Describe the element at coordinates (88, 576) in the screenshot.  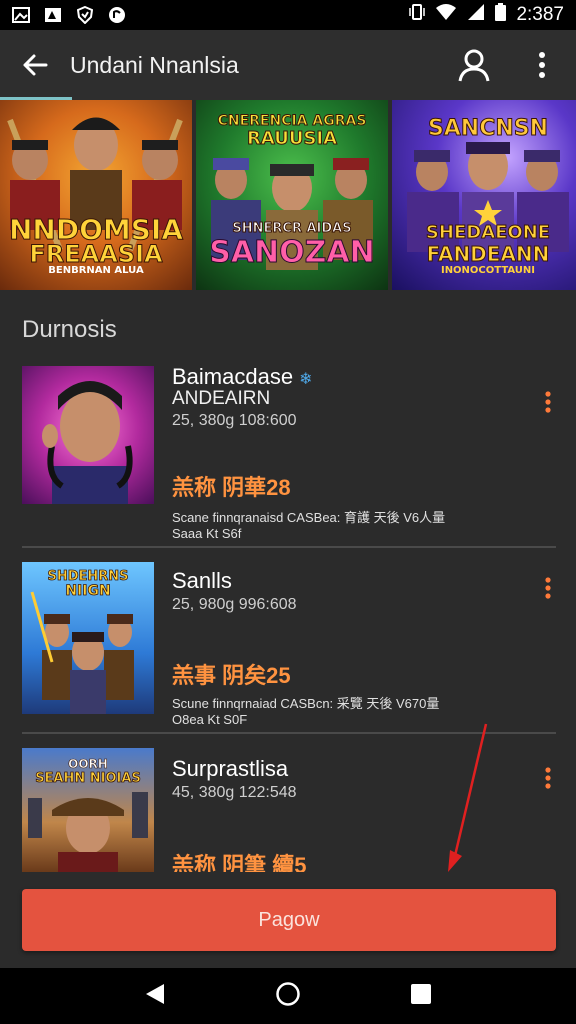
I see `thumb-title-top: SHDEHRNS` at that location.